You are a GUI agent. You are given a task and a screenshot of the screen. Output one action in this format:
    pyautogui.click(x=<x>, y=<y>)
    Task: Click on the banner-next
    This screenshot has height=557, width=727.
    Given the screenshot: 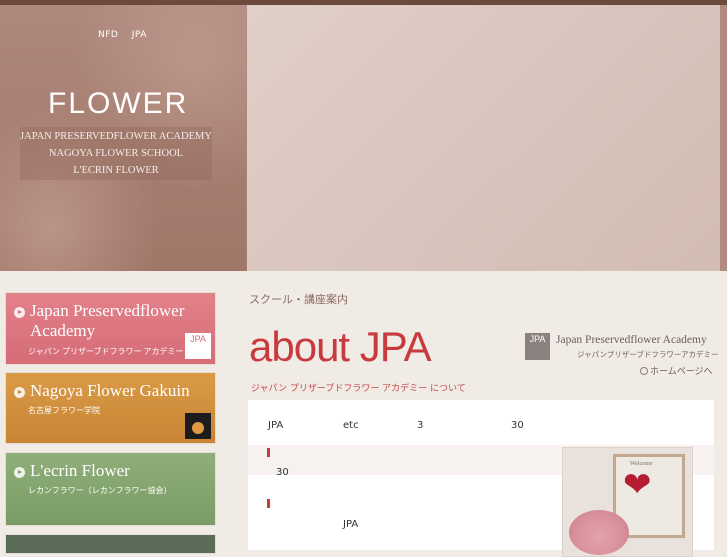 What is the action you would take?
    pyautogui.click(x=110, y=544)
    